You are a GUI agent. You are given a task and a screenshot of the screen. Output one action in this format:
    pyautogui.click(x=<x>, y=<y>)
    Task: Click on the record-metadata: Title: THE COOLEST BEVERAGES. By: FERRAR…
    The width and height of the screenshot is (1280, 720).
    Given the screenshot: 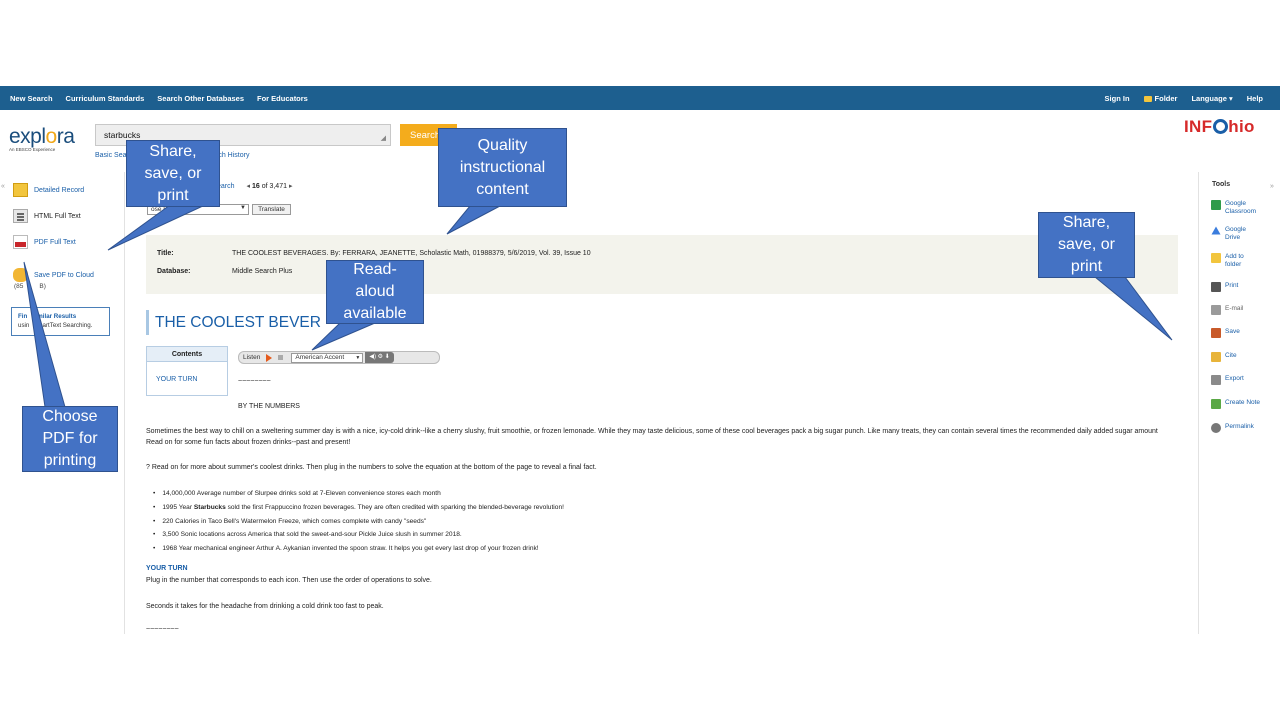 What is the action you would take?
    pyautogui.click(x=662, y=264)
    